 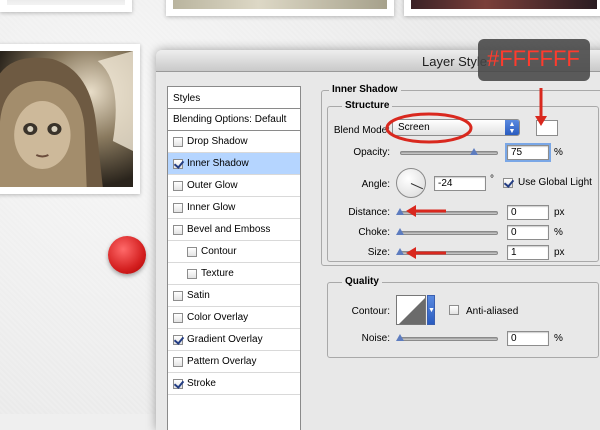 I want to click on style-item-pattern-overlay: Pattern Overlay, so click(x=234, y=362).